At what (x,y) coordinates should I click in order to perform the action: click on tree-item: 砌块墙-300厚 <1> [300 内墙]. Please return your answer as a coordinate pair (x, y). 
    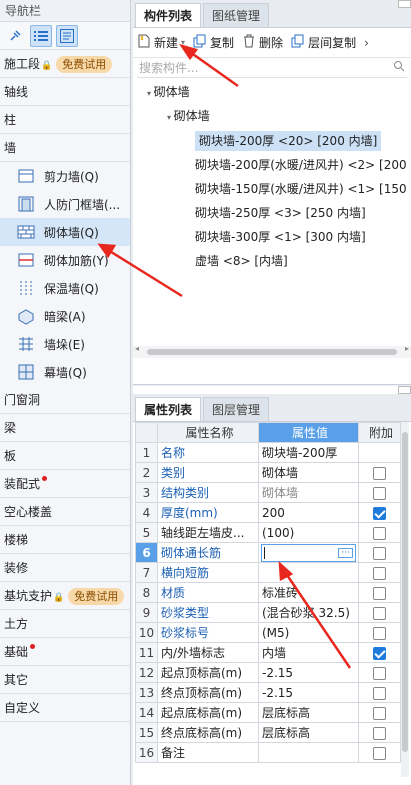
    Looking at the image, I should click on (280, 237).